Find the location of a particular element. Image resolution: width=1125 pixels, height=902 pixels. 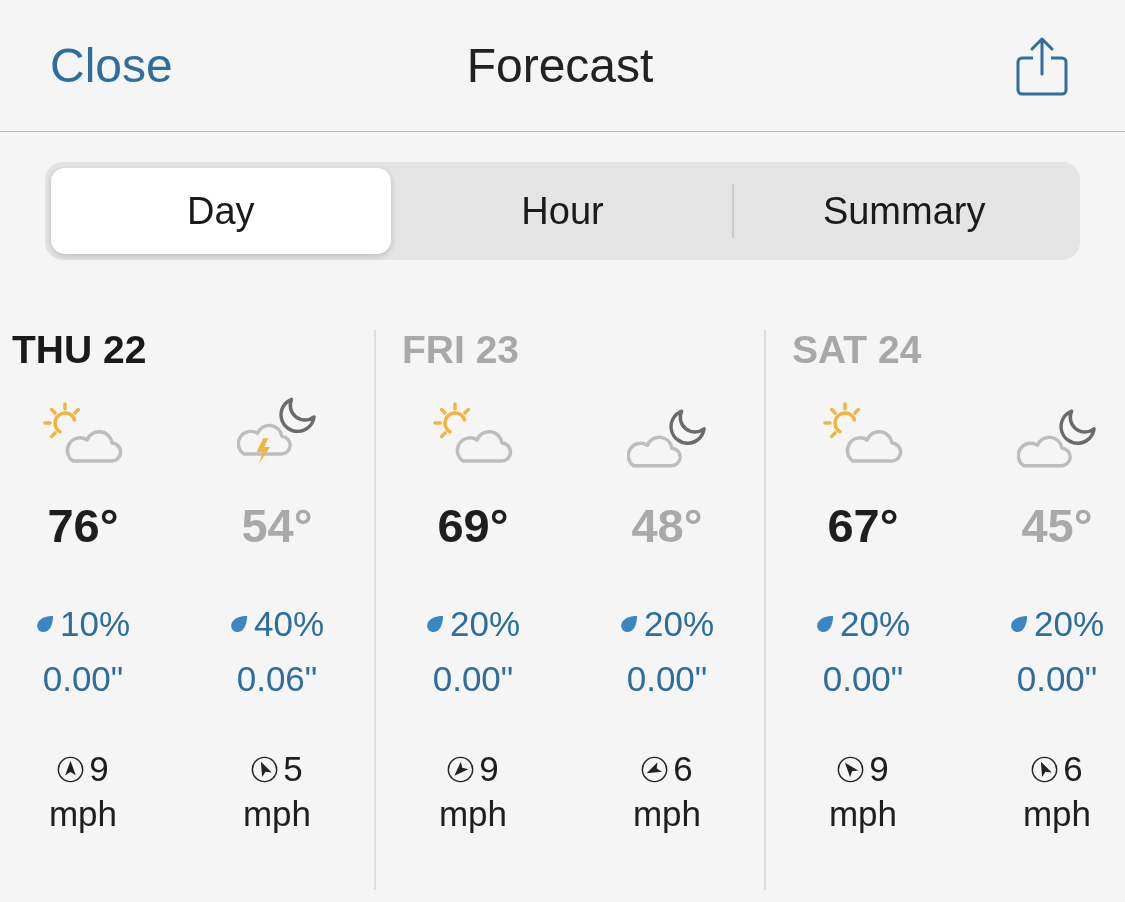

temperature-text: 45° is located at coordinates (1057, 526).